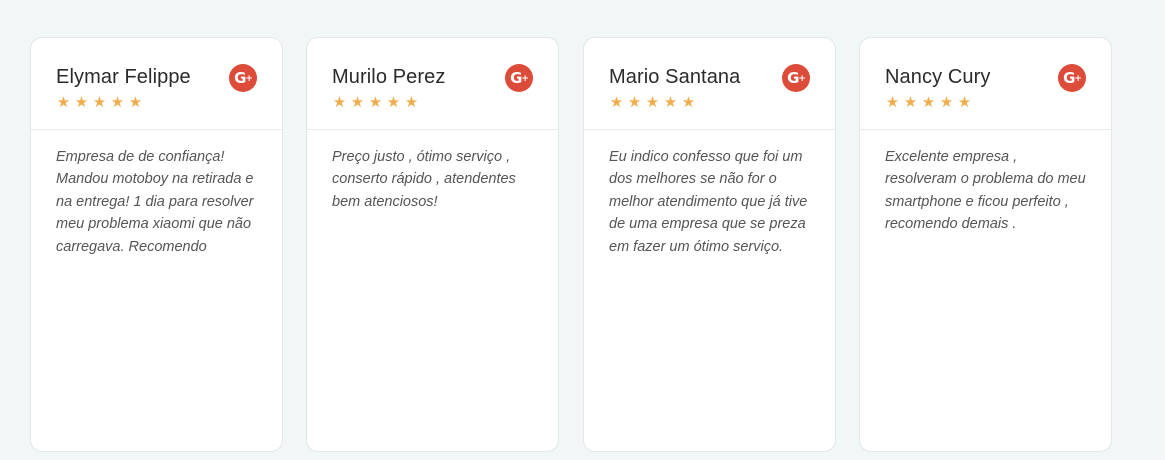 Image resolution: width=1165 pixels, height=460 pixels. What do you see at coordinates (389, 77) in the screenshot?
I see `review-author: Murilo Perez` at bounding box center [389, 77].